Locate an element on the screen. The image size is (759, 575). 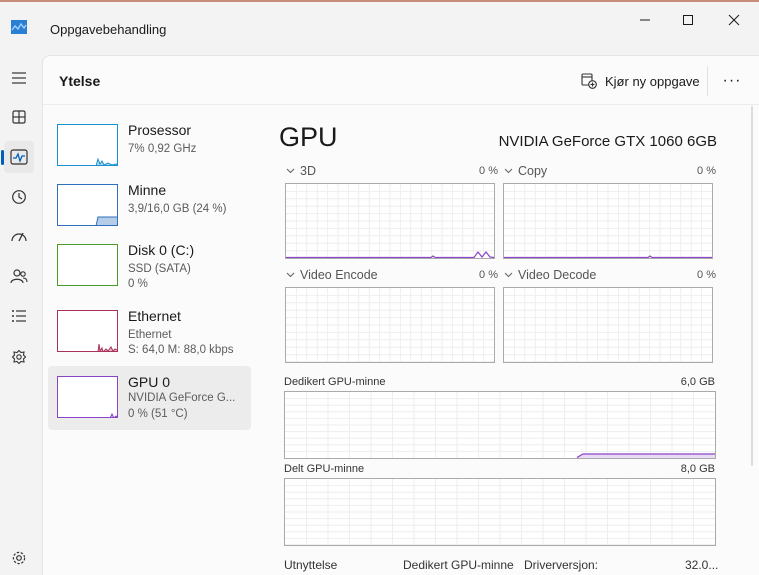
navigation-rail is located at coordinates (21, 313).